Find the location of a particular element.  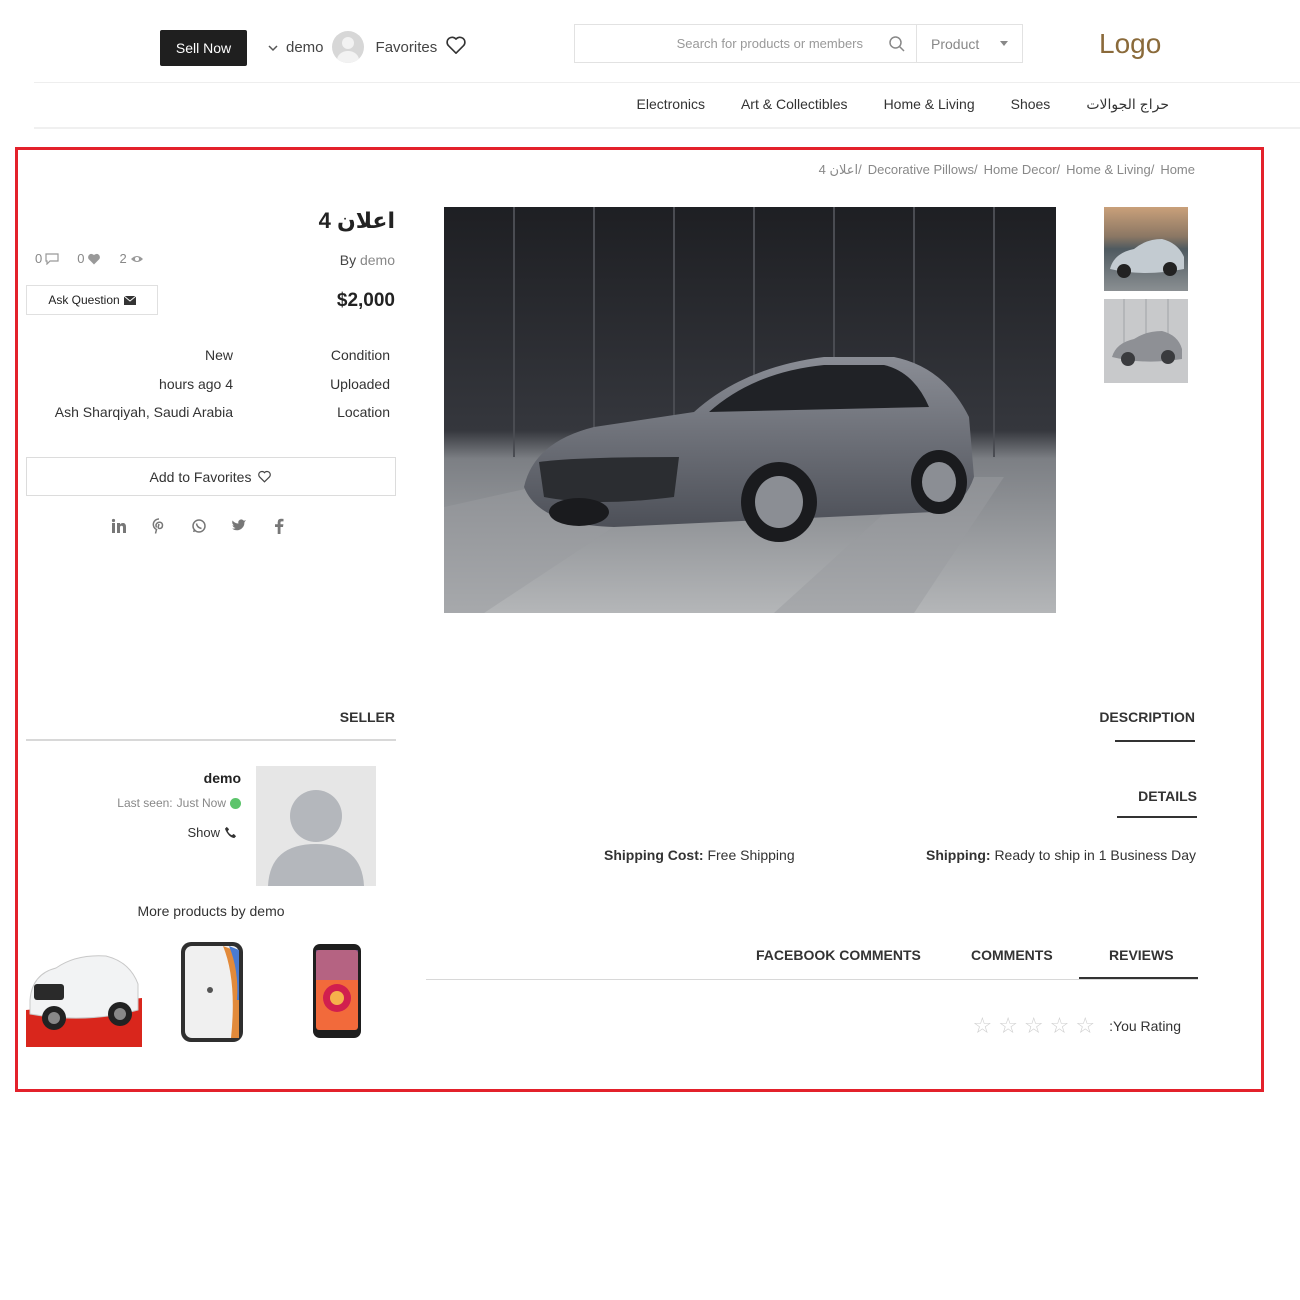

nav-item-shoes: Shoes is located at coordinates (1031, 104).